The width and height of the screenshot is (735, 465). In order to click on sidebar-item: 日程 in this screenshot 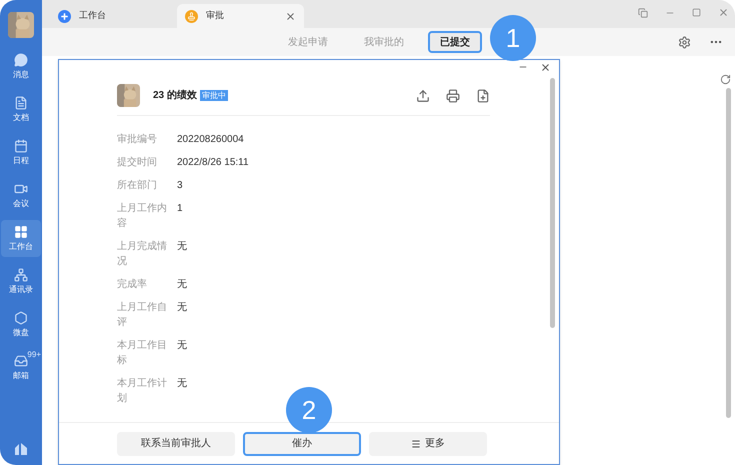, I will do `click(21, 152)`.